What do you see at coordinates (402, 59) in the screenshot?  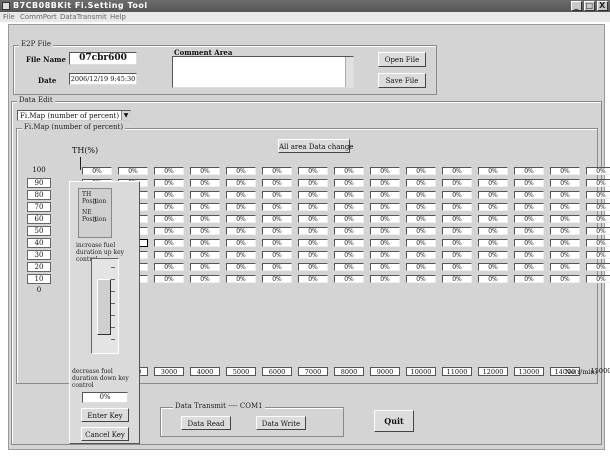 I see `open-file-button: Open File` at bounding box center [402, 59].